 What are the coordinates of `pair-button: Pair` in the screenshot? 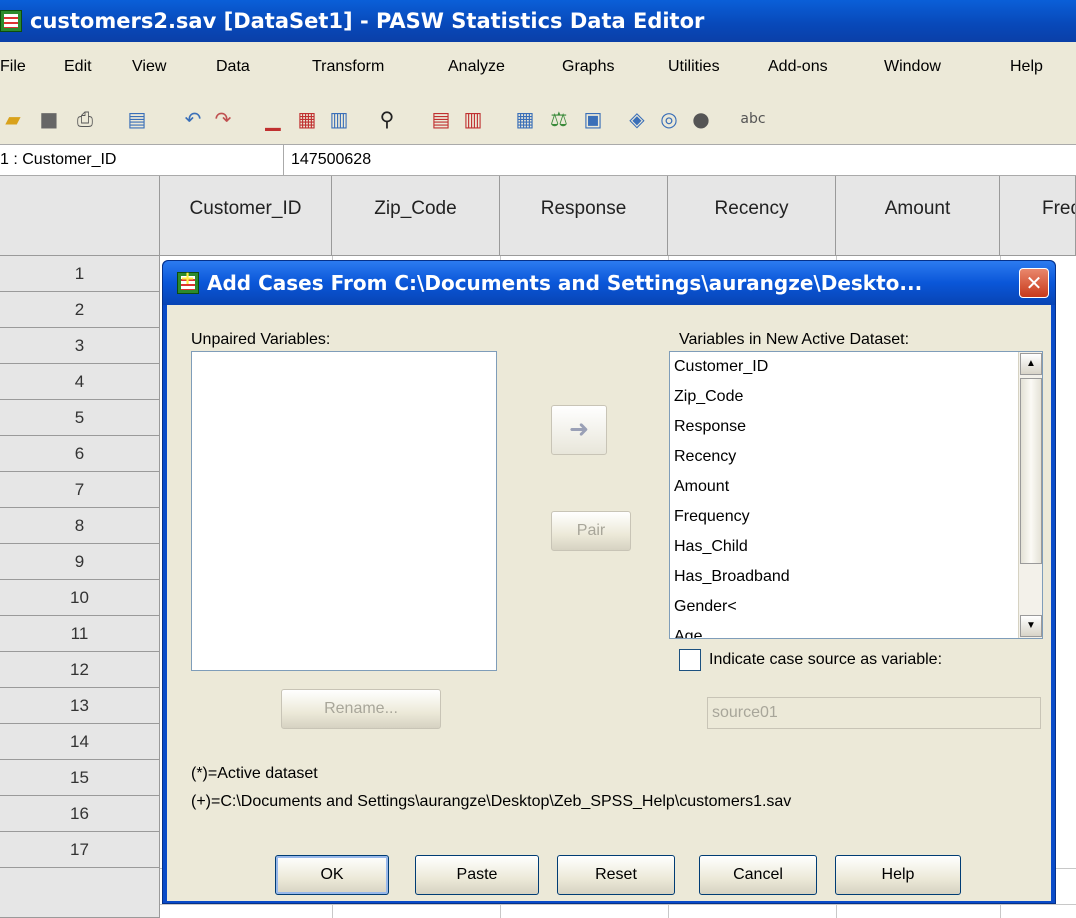 It's located at (591, 531).